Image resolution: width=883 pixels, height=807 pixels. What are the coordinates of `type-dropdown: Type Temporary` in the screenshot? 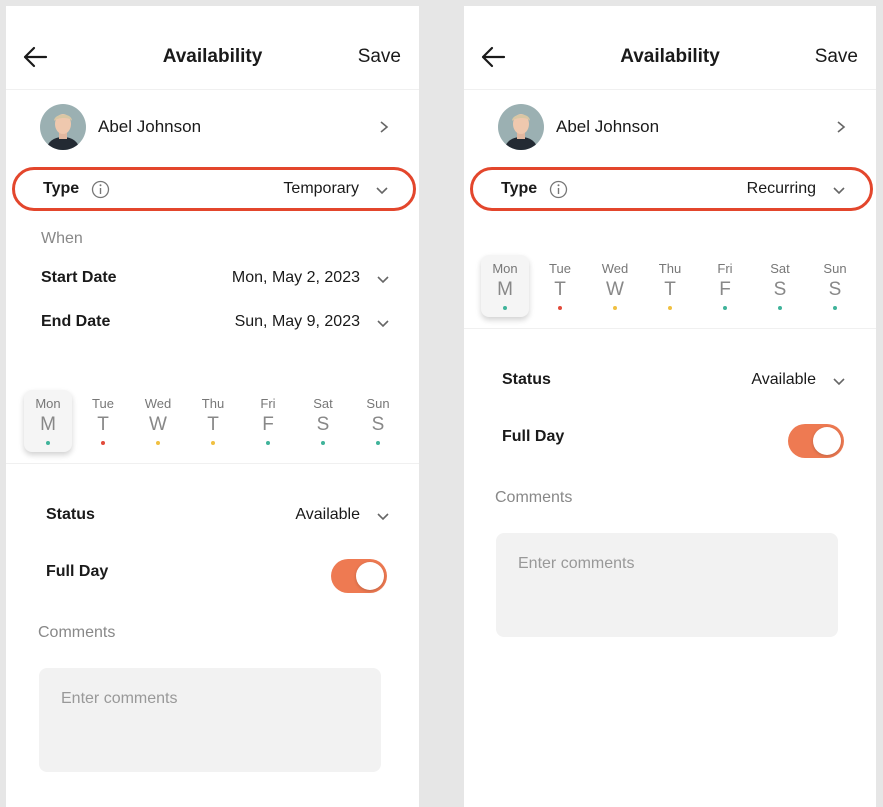 It's located at (214, 189).